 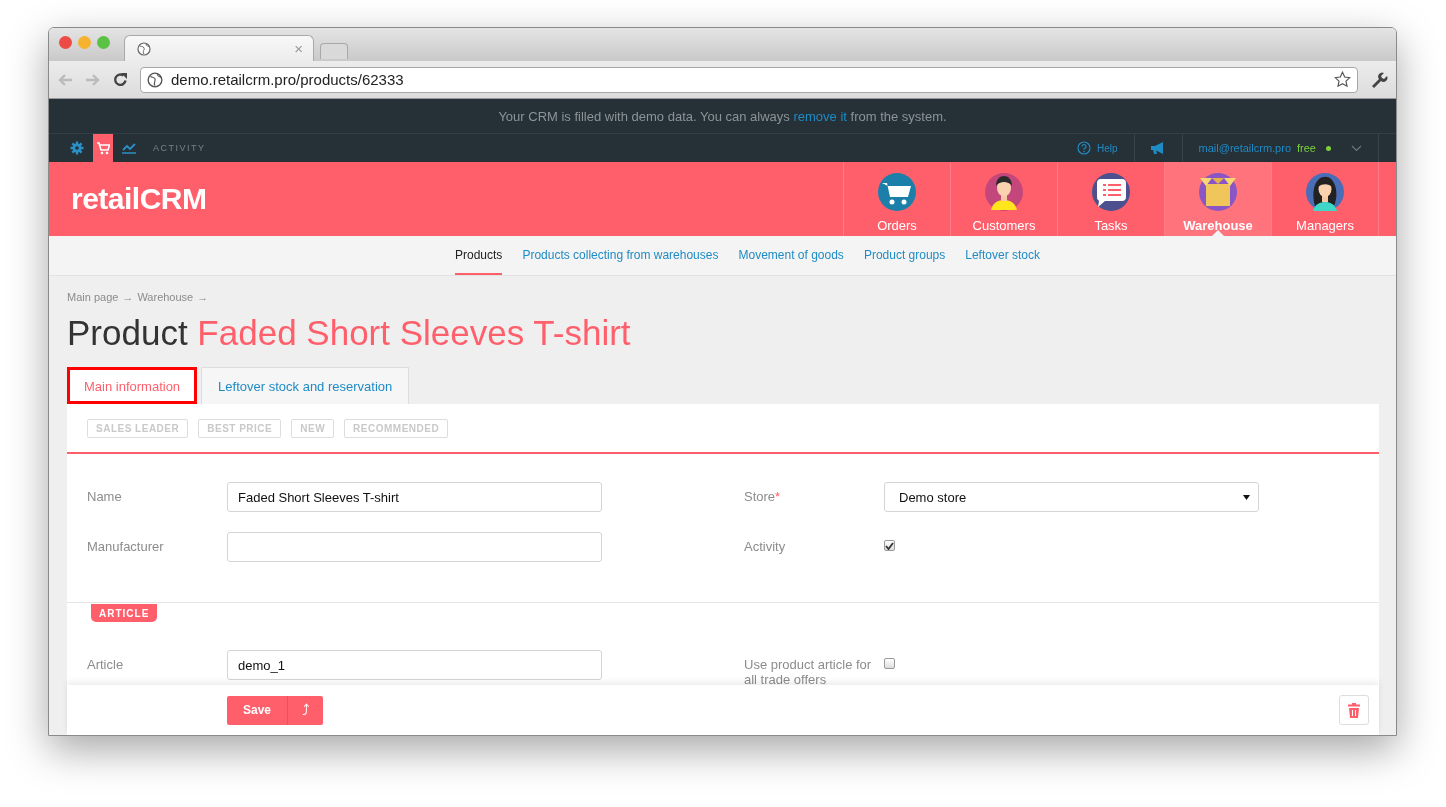 What do you see at coordinates (120, 79) in the screenshot?
I see `reload-icon` at bounding box center [120, 79].